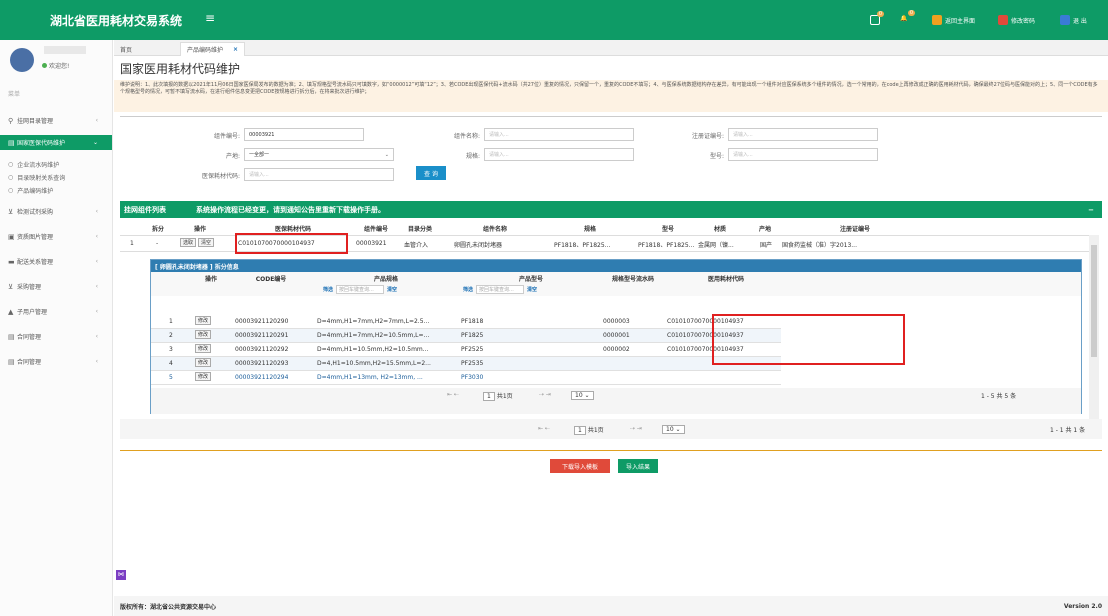 This screenshot has width=1108, height=616. I want to click on spec-label: 规格:, so click(472, 156).